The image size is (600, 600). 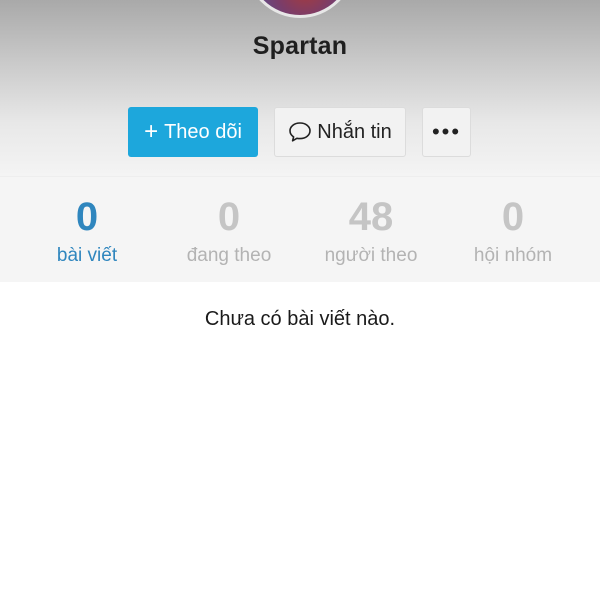 I want to click on more-dots-icon: •••, so click(x=446, y=131).